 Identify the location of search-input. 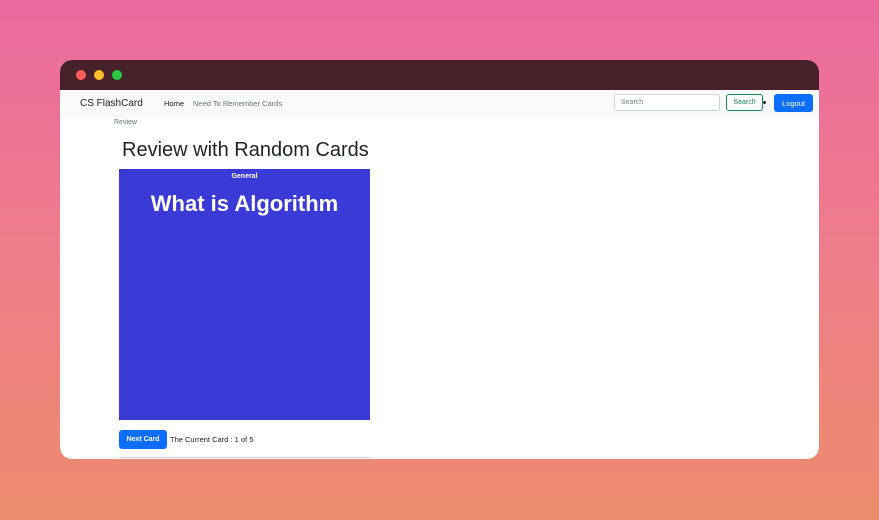
(667, 102).